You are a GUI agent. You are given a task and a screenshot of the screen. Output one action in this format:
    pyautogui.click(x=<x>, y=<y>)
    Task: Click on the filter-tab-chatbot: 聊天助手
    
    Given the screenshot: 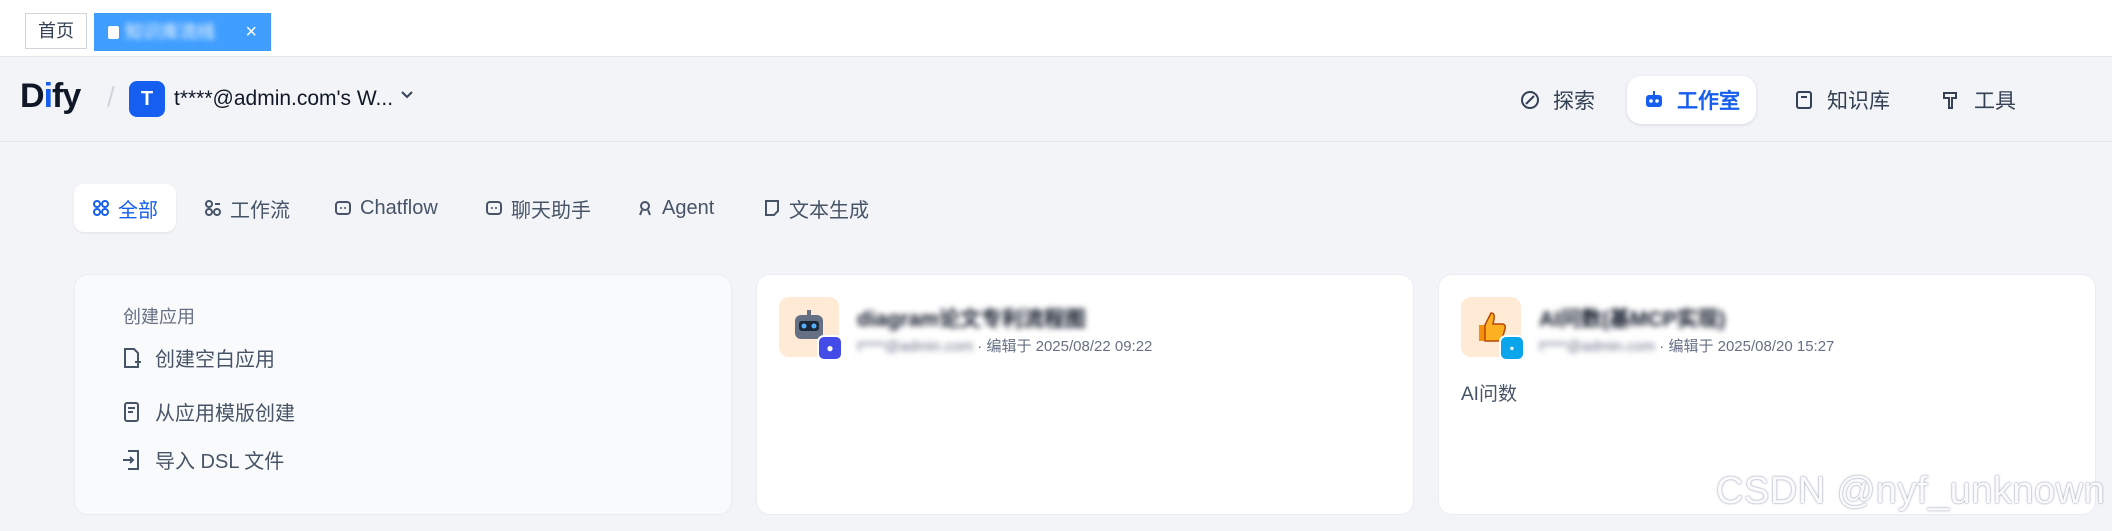 What is the action you would take?
    pyautogui.click(x=538, y=208)
    